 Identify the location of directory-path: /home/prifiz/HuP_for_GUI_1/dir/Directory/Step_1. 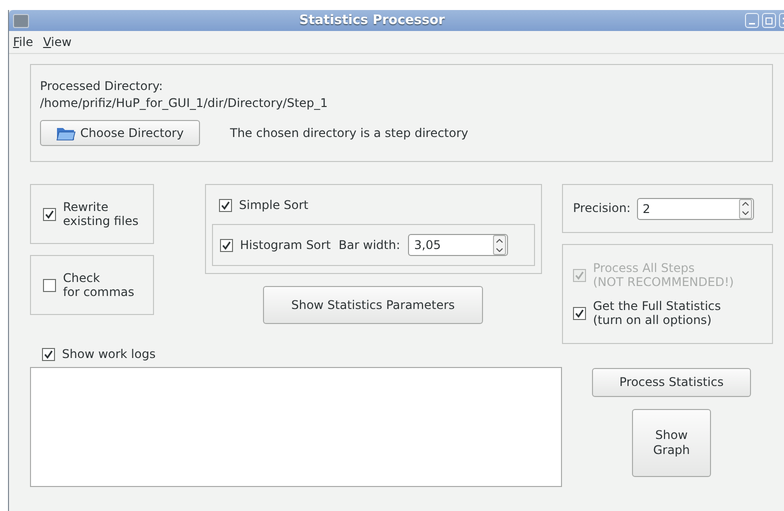
(184, 103).